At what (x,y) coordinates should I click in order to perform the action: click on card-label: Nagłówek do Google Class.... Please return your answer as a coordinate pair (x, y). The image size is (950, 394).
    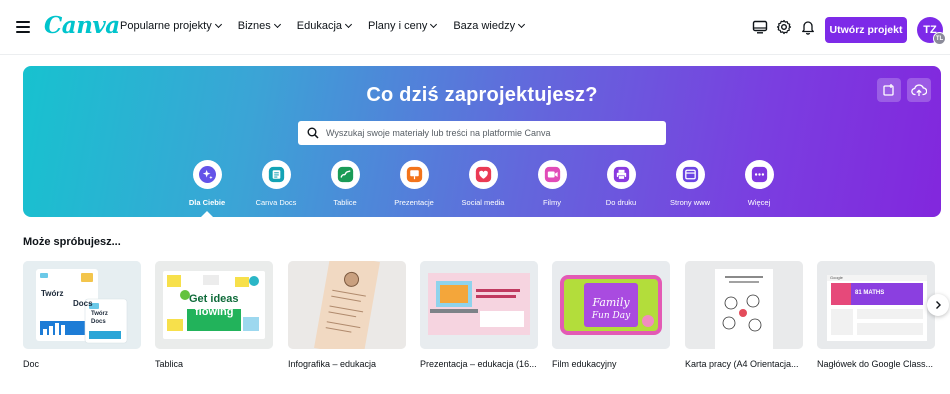
    Looking at the image, I should click on (875, 364).